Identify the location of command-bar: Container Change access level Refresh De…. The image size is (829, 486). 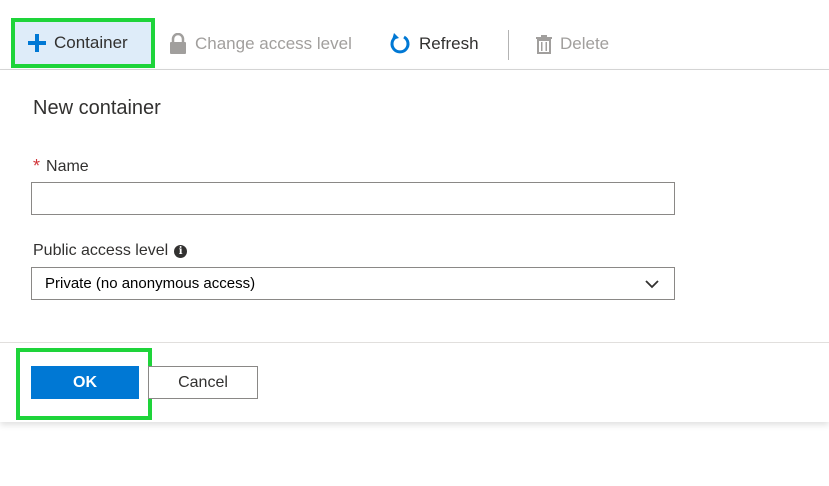
(414, 35).